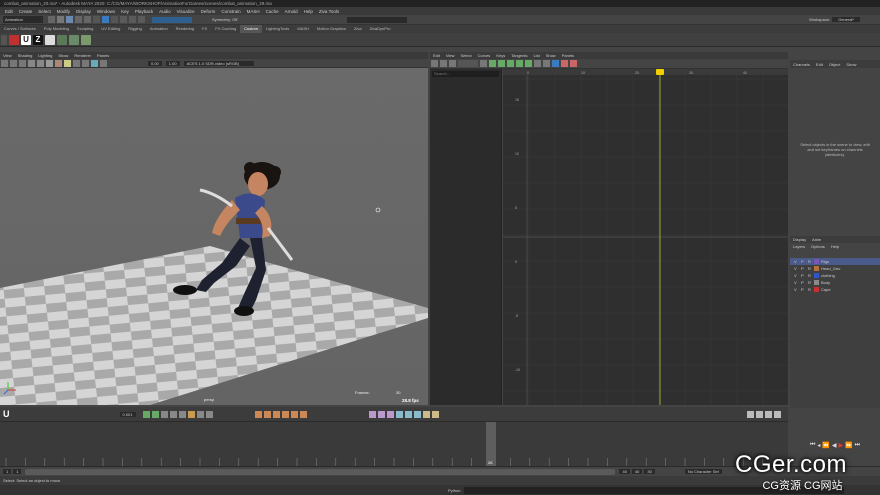 The height and width of the screenshot is (495, 880). I want to click on menu-ziva-tools: Ziva Tools, so click(329, 11).